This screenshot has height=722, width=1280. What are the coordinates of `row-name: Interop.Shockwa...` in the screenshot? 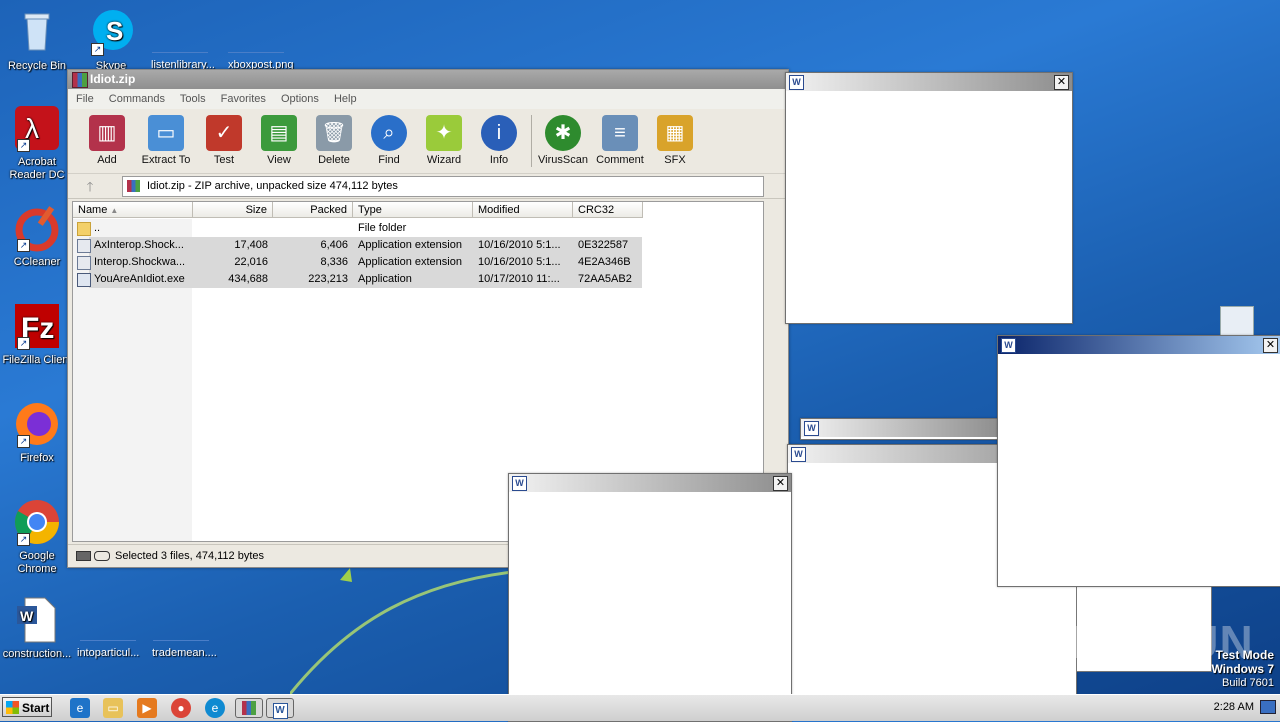 It's located at (140, 262).